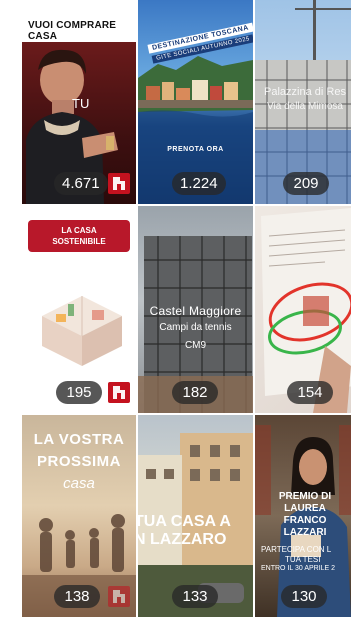 This screenshot has height=617, width=351. Describe the element at coordinates (305, 106) in the screenshot. I see `post-overlay-subtext: Via della Mimosa` at that location.